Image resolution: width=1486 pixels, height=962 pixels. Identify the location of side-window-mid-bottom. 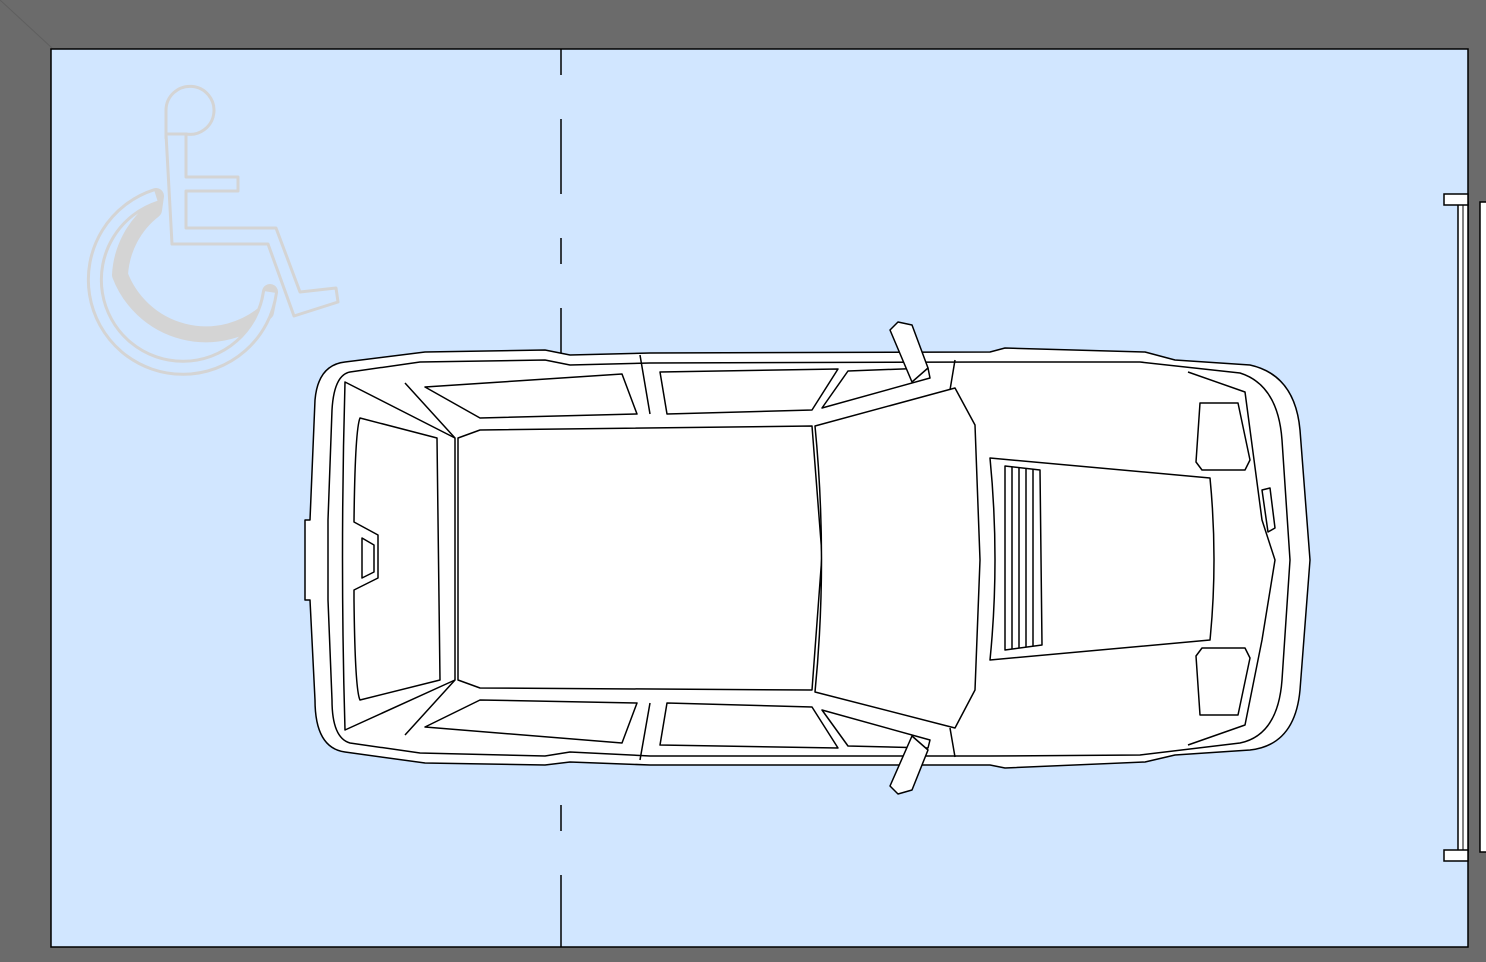
(749, 725).